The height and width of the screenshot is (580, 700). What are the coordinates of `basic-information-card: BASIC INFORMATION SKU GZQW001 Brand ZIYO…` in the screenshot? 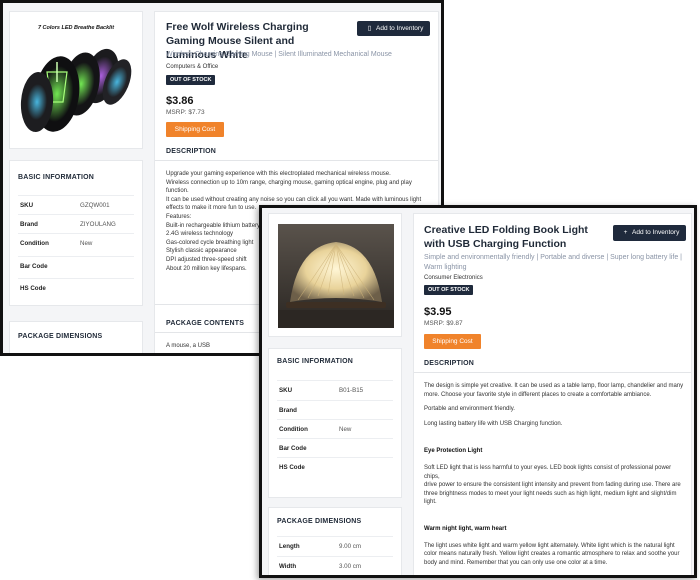 It's located at (76, 233).